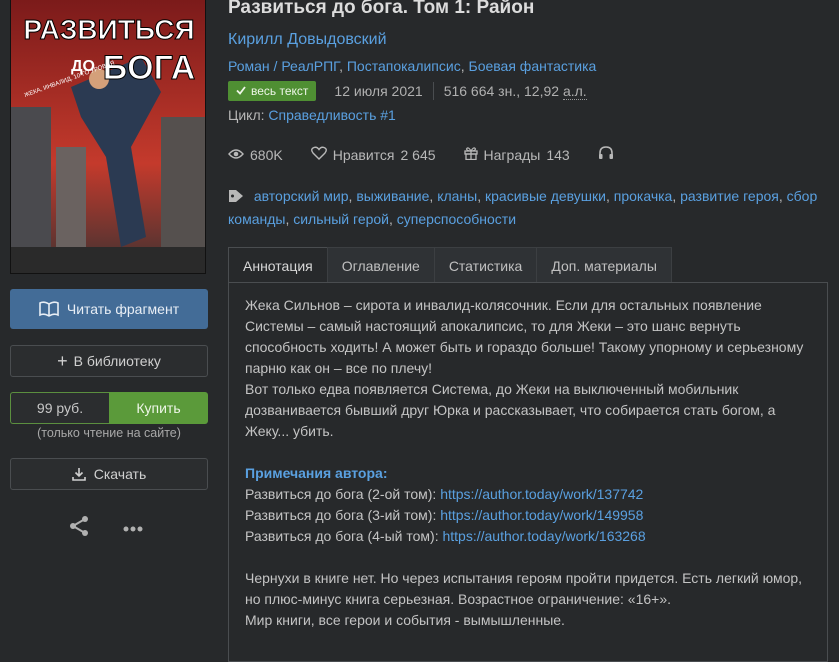 The width and height of the screenshot is (839, 662). What do you see at coordinates (457, 196) in the screenshot?
I see `tag-link: кланы` at bounding box center [457, 196].